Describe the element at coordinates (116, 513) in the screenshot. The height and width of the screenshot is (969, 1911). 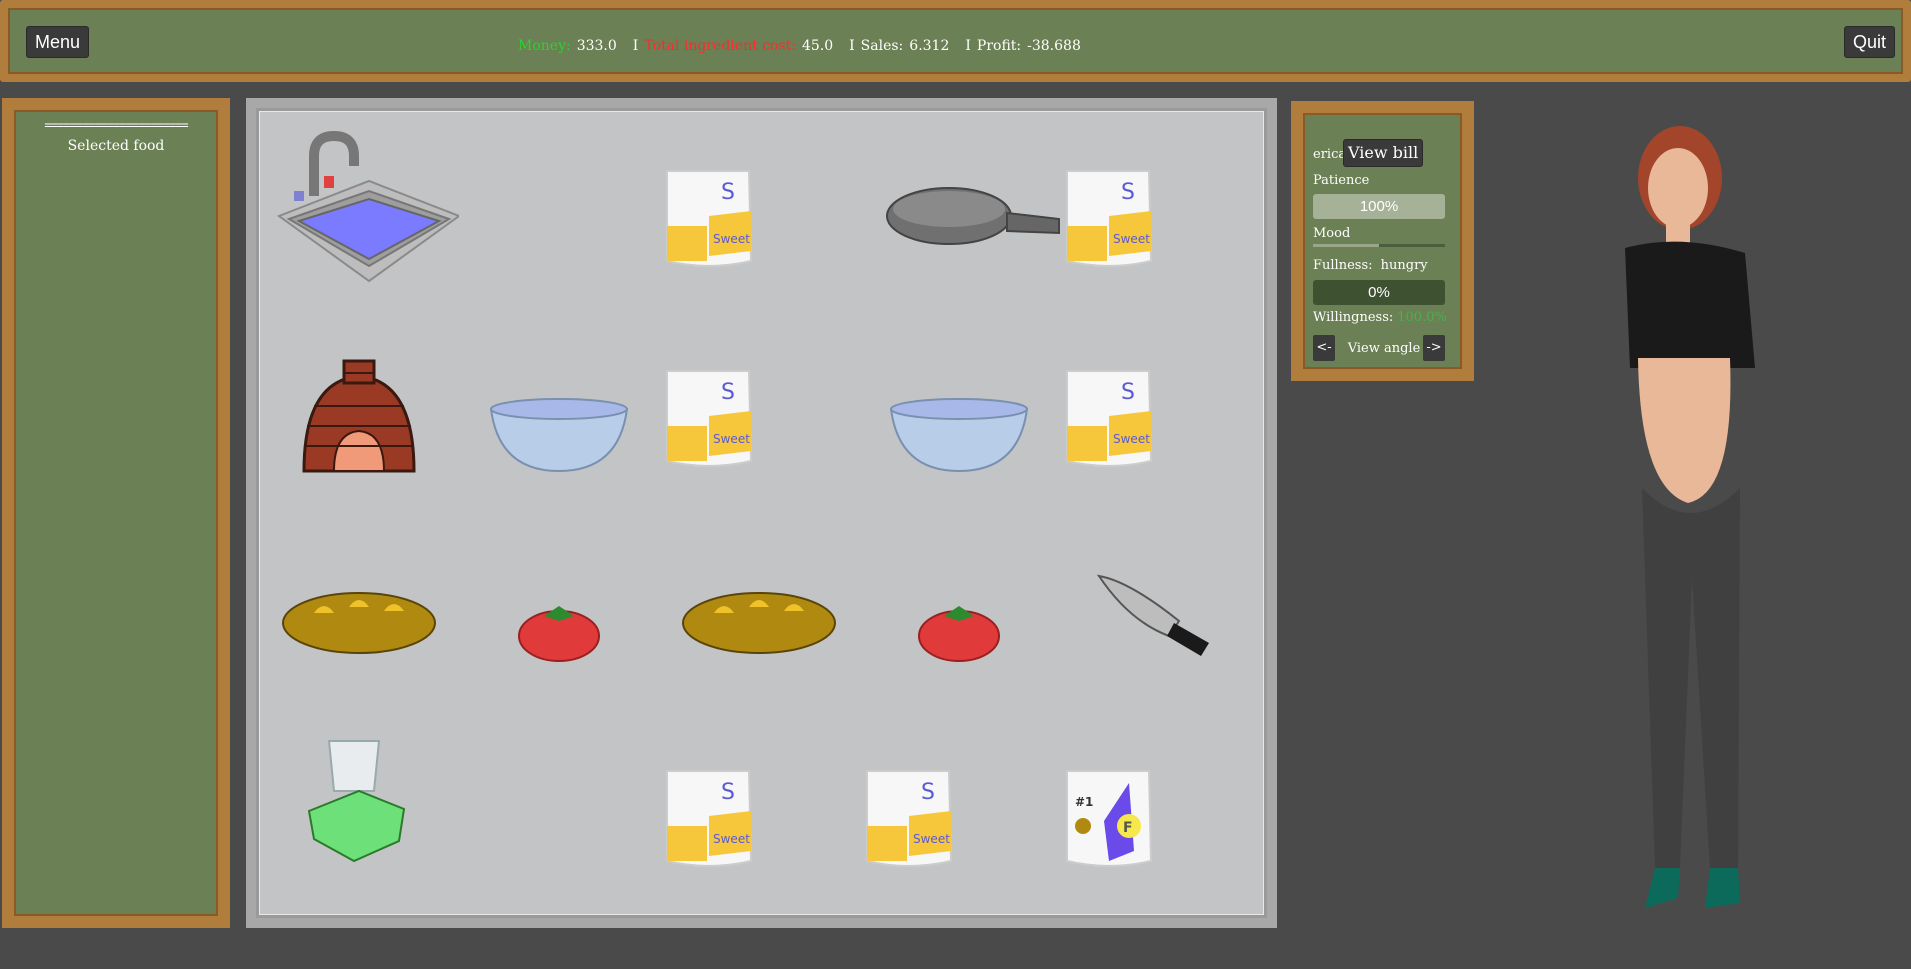
I see `selected-food-panel: ======================= Selected food` at that location.